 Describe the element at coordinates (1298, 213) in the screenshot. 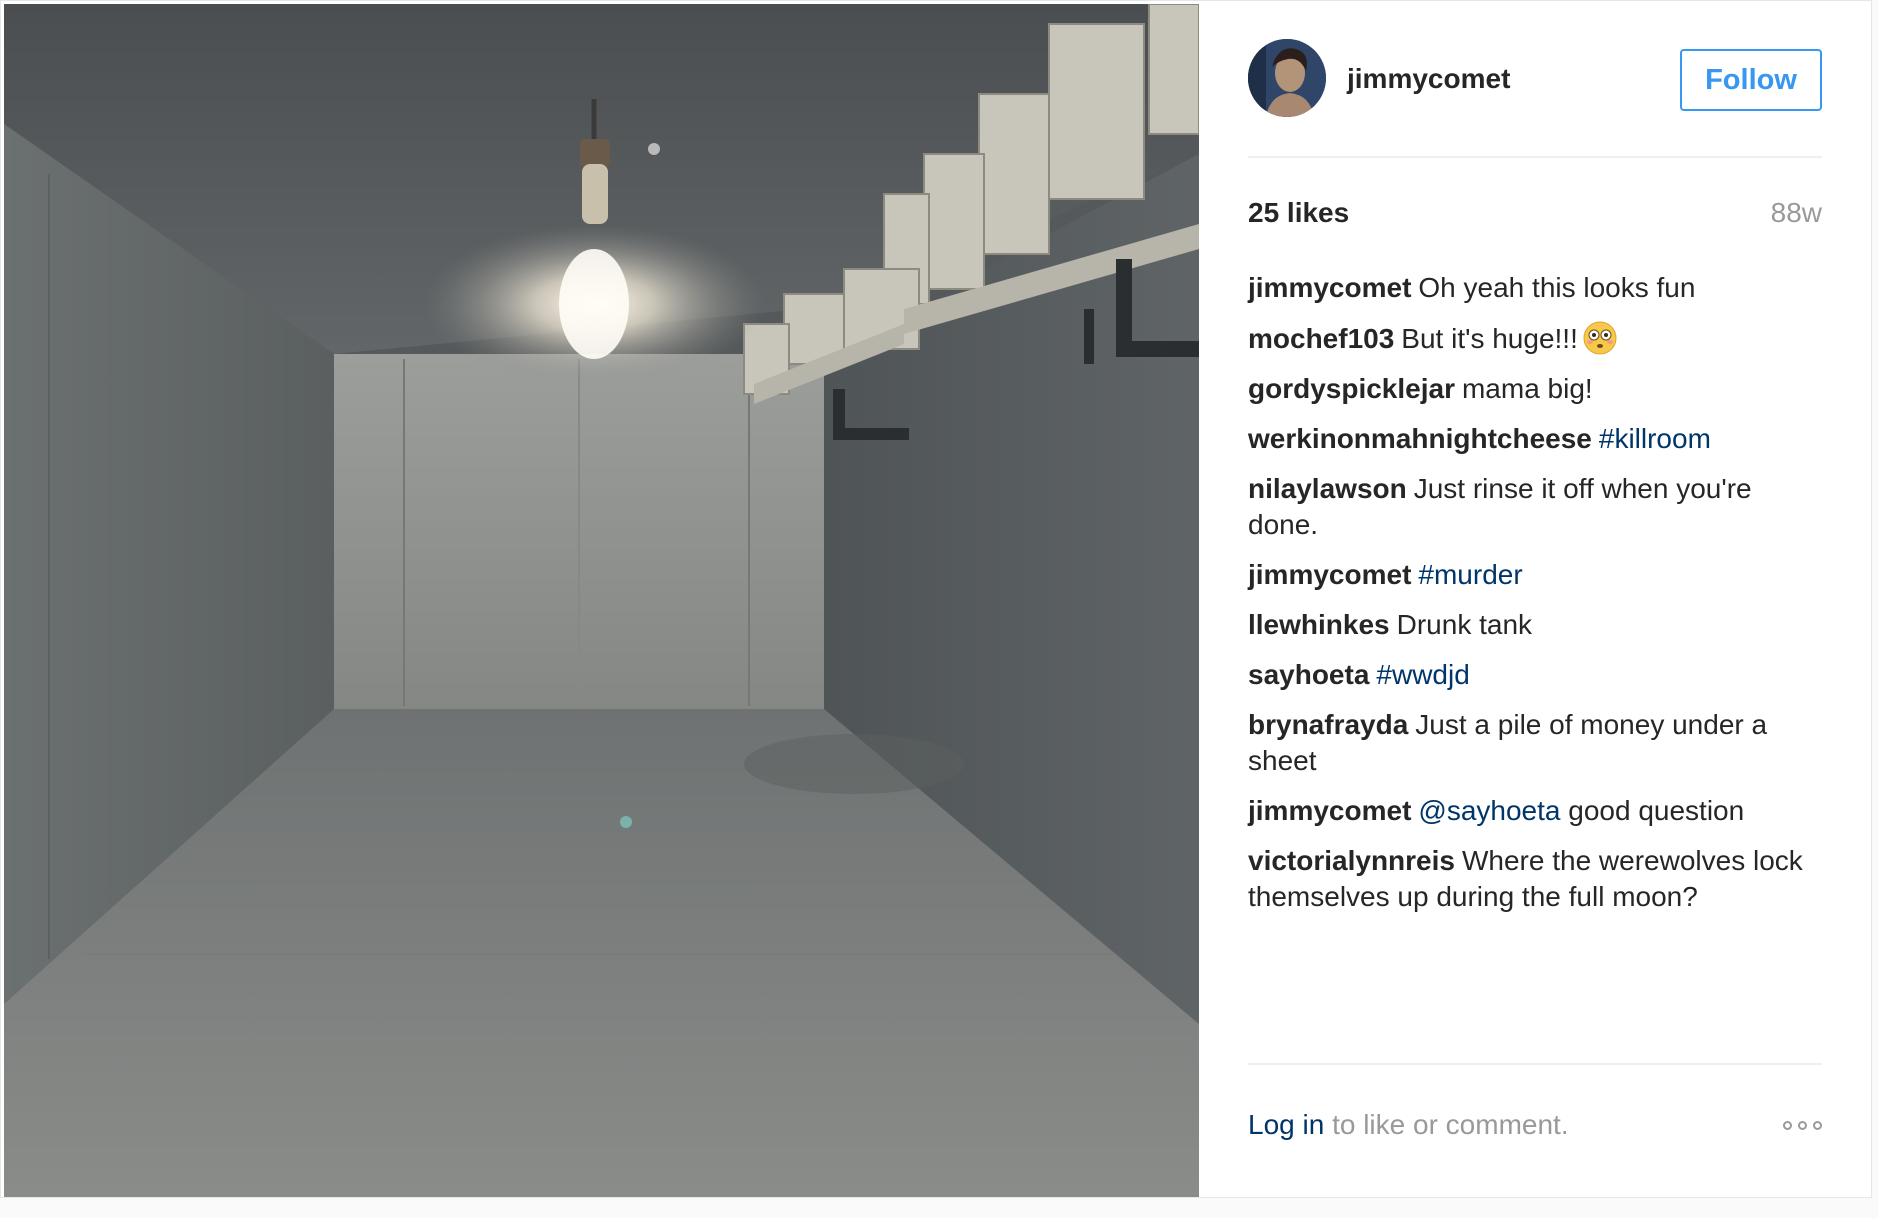

I see `likes-count: 25 likes` at that location.